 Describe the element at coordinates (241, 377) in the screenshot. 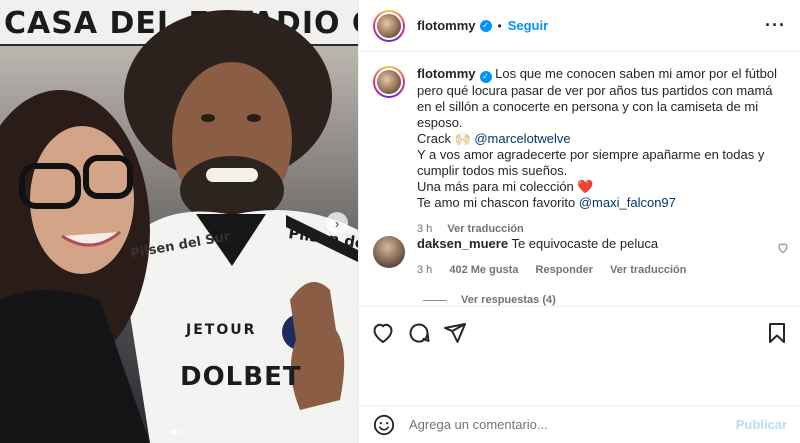

I see `jersey-sponsor-dolbet: DOLBET` at that location.